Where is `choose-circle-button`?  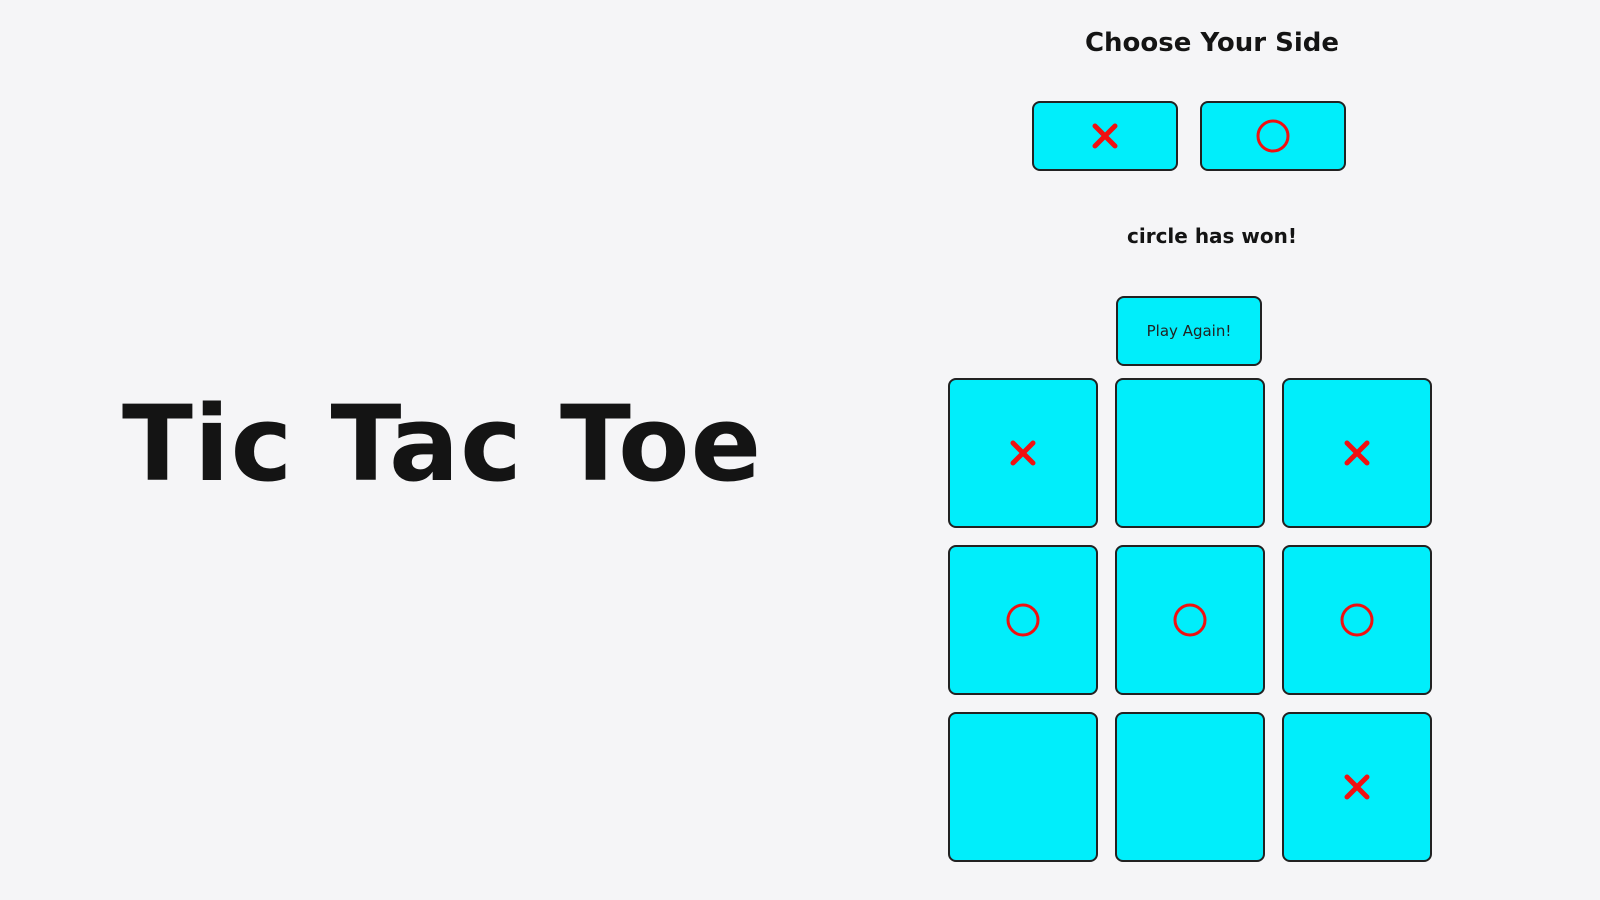
choose-circle-button is located at coordinates (1273, 136).